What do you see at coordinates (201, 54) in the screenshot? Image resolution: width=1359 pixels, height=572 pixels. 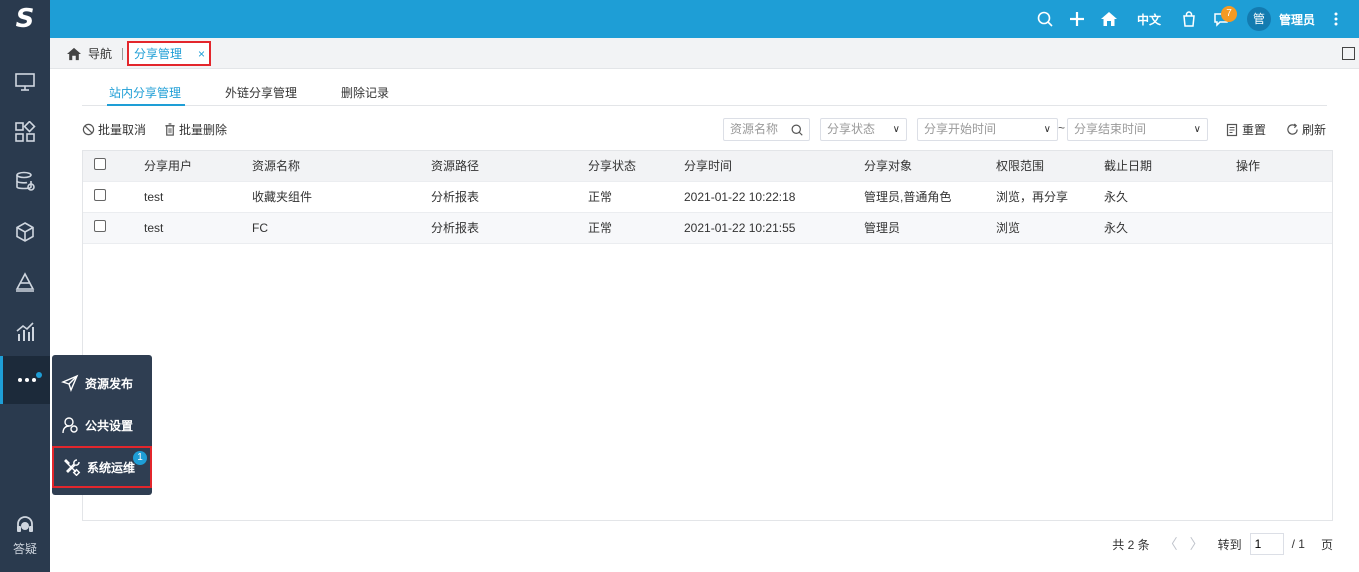 I see `close-icon: ×` at bounding box center [201, 54].